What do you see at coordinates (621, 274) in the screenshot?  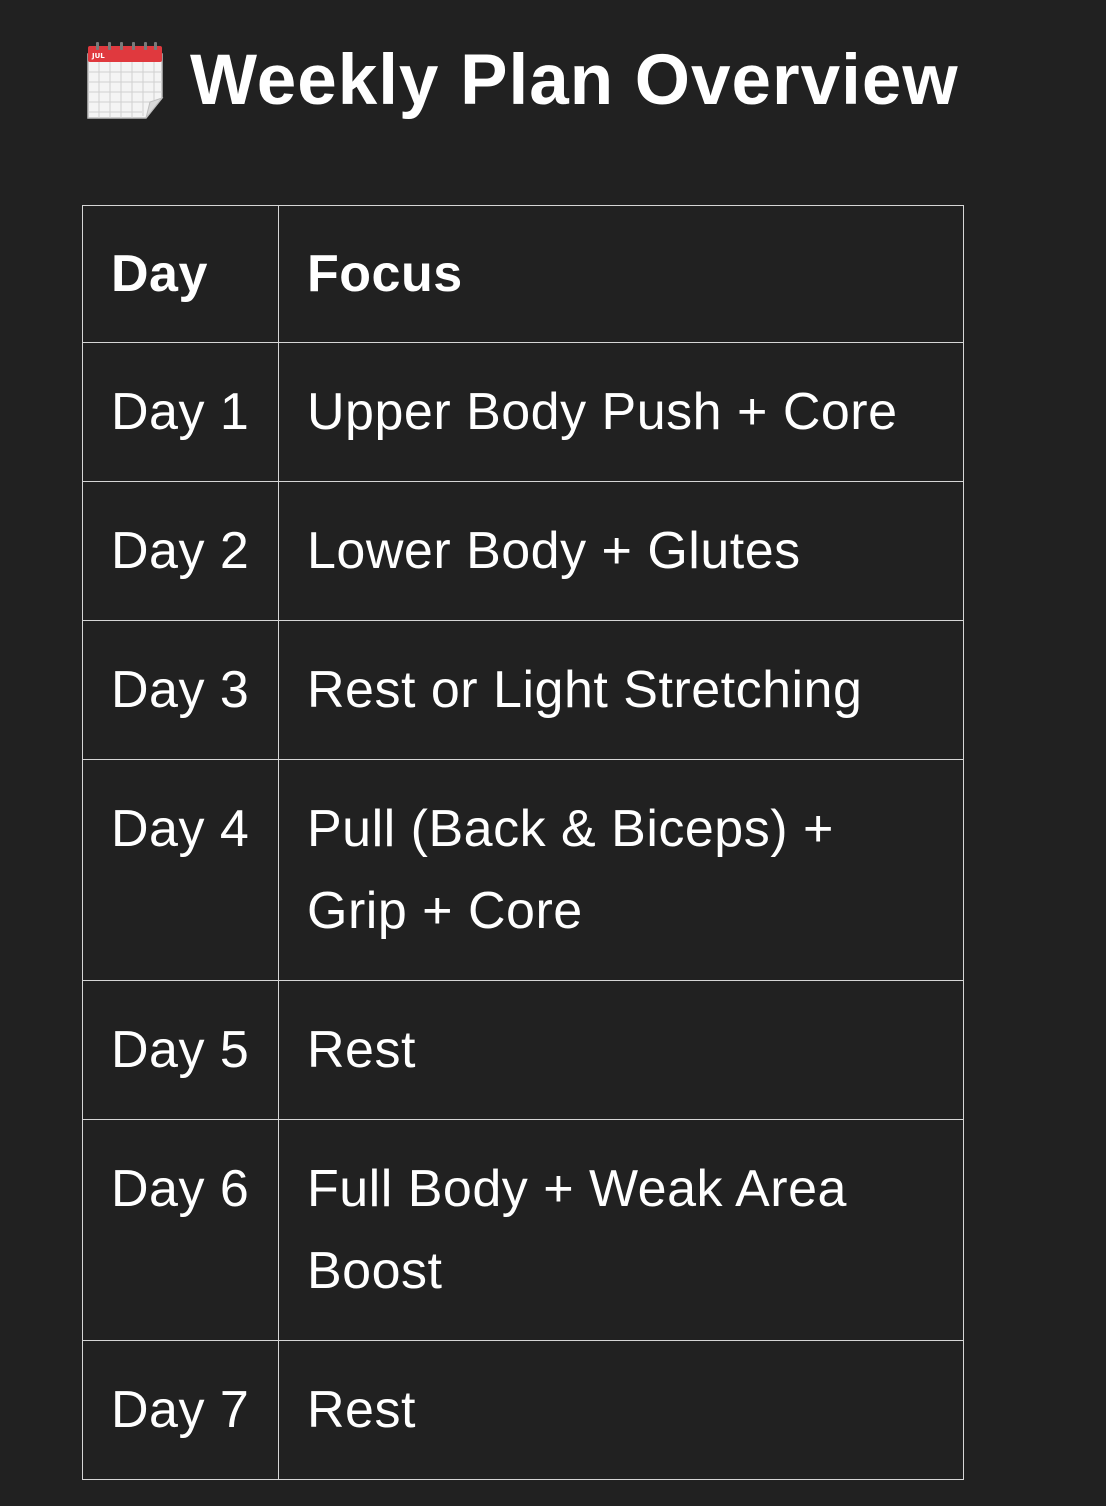 I see `column-header-focus: Focus` at bounding box center [621, 274].